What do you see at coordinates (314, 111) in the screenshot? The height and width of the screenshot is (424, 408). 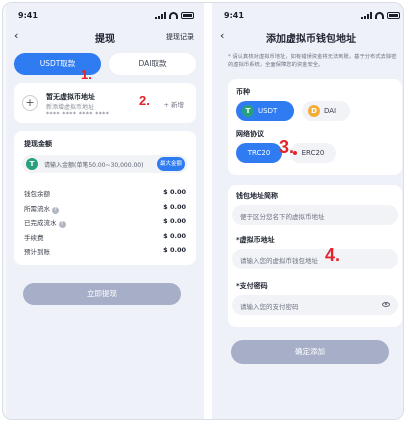 I see `dai-icon: D` at bounding box center [314, 111].